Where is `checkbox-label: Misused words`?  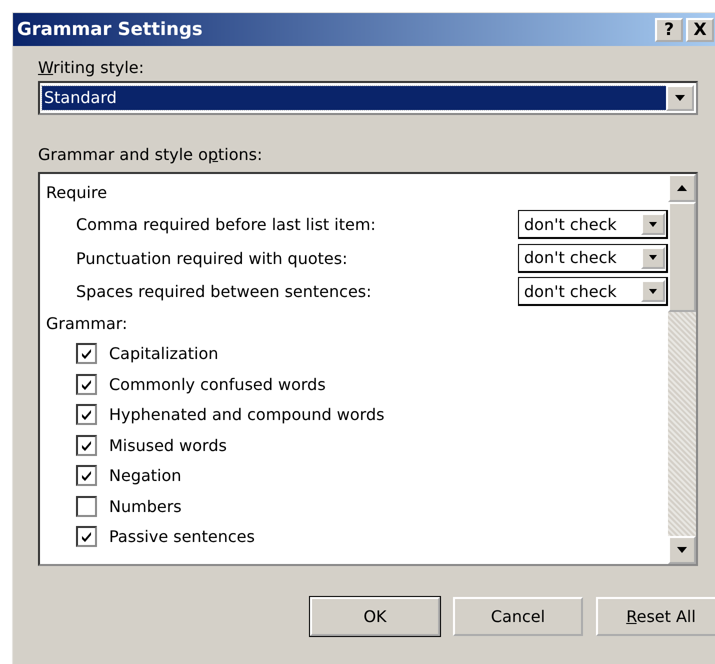
checkbox-label: Misused words is located at coordinates (168, 445).